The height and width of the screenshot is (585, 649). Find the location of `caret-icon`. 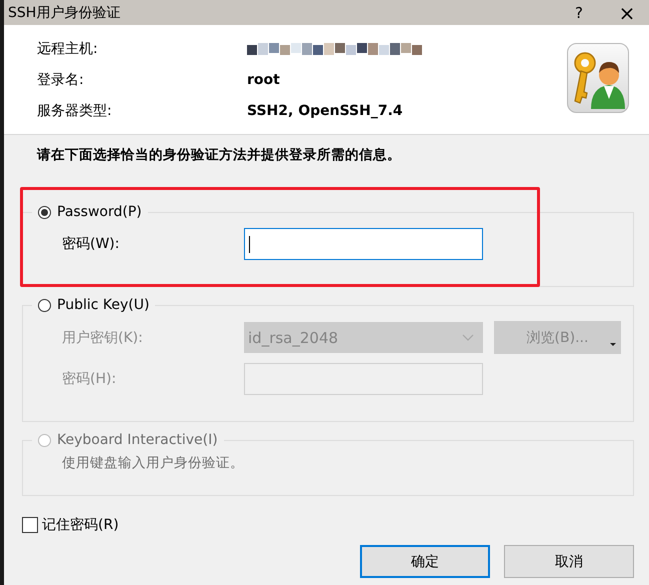

caret-icon is located at coordinates (613, 344).